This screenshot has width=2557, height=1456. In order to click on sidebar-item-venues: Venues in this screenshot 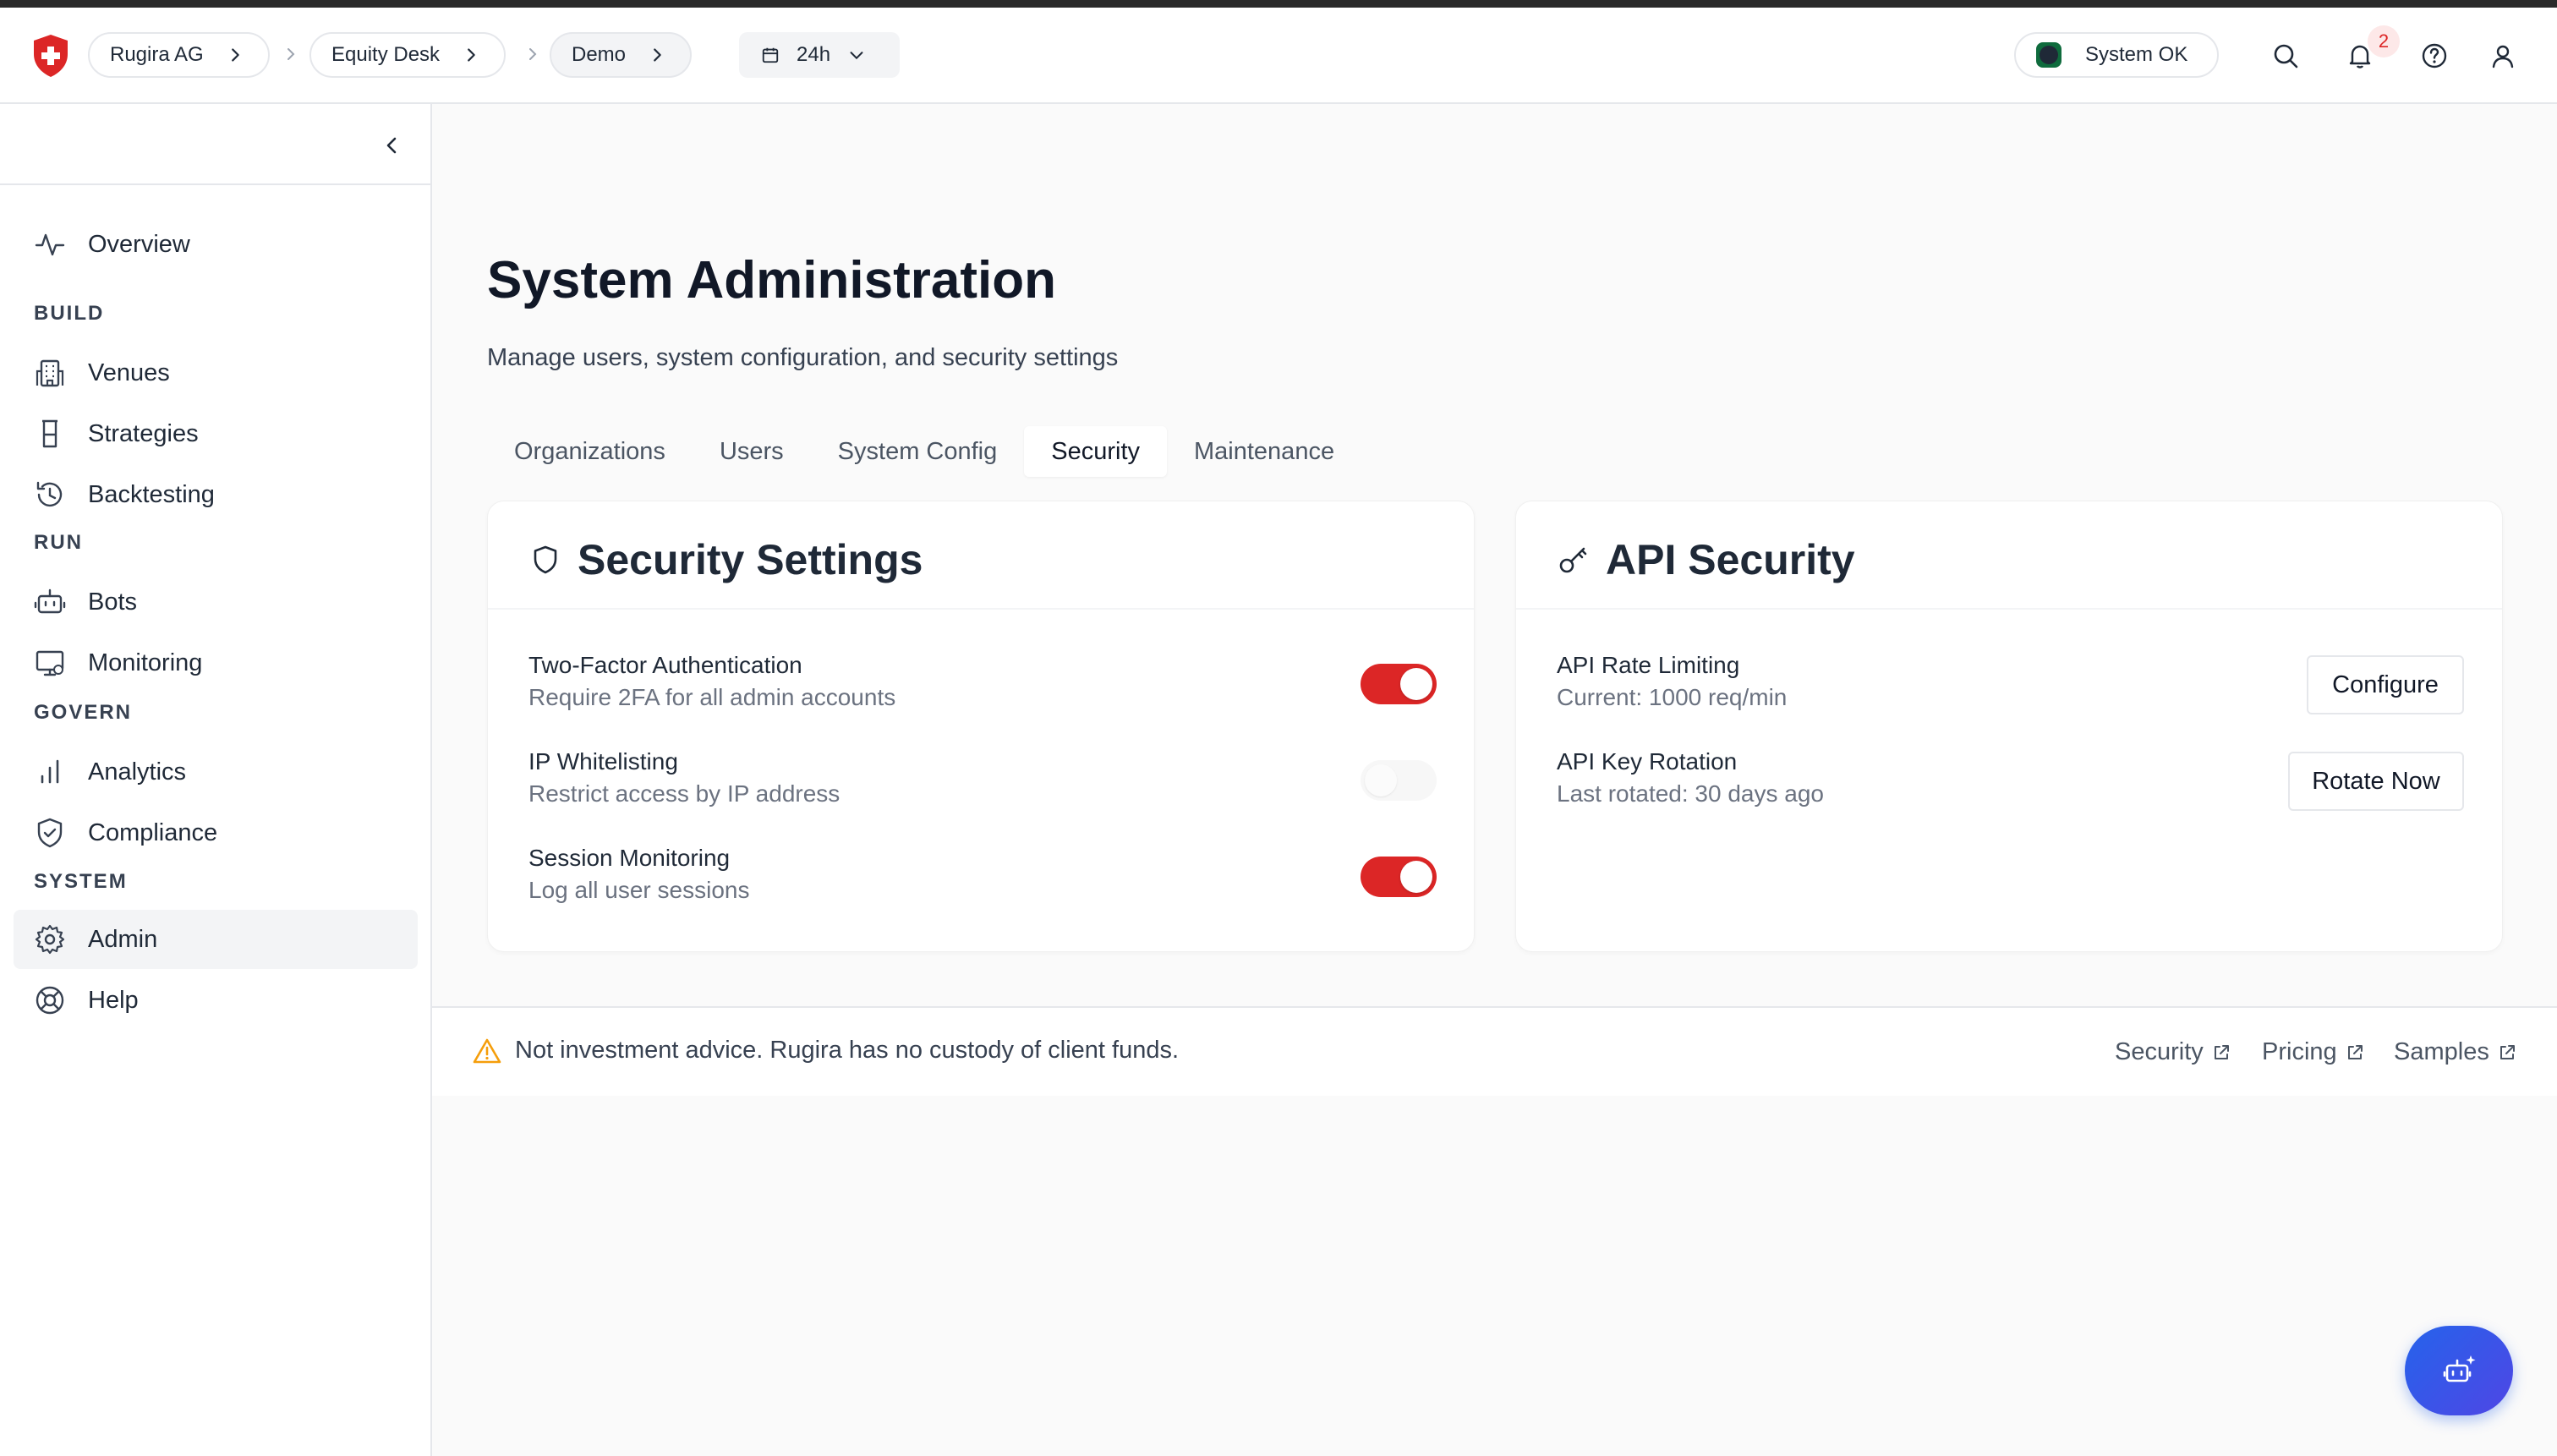, I will do `click(216, 373)`.